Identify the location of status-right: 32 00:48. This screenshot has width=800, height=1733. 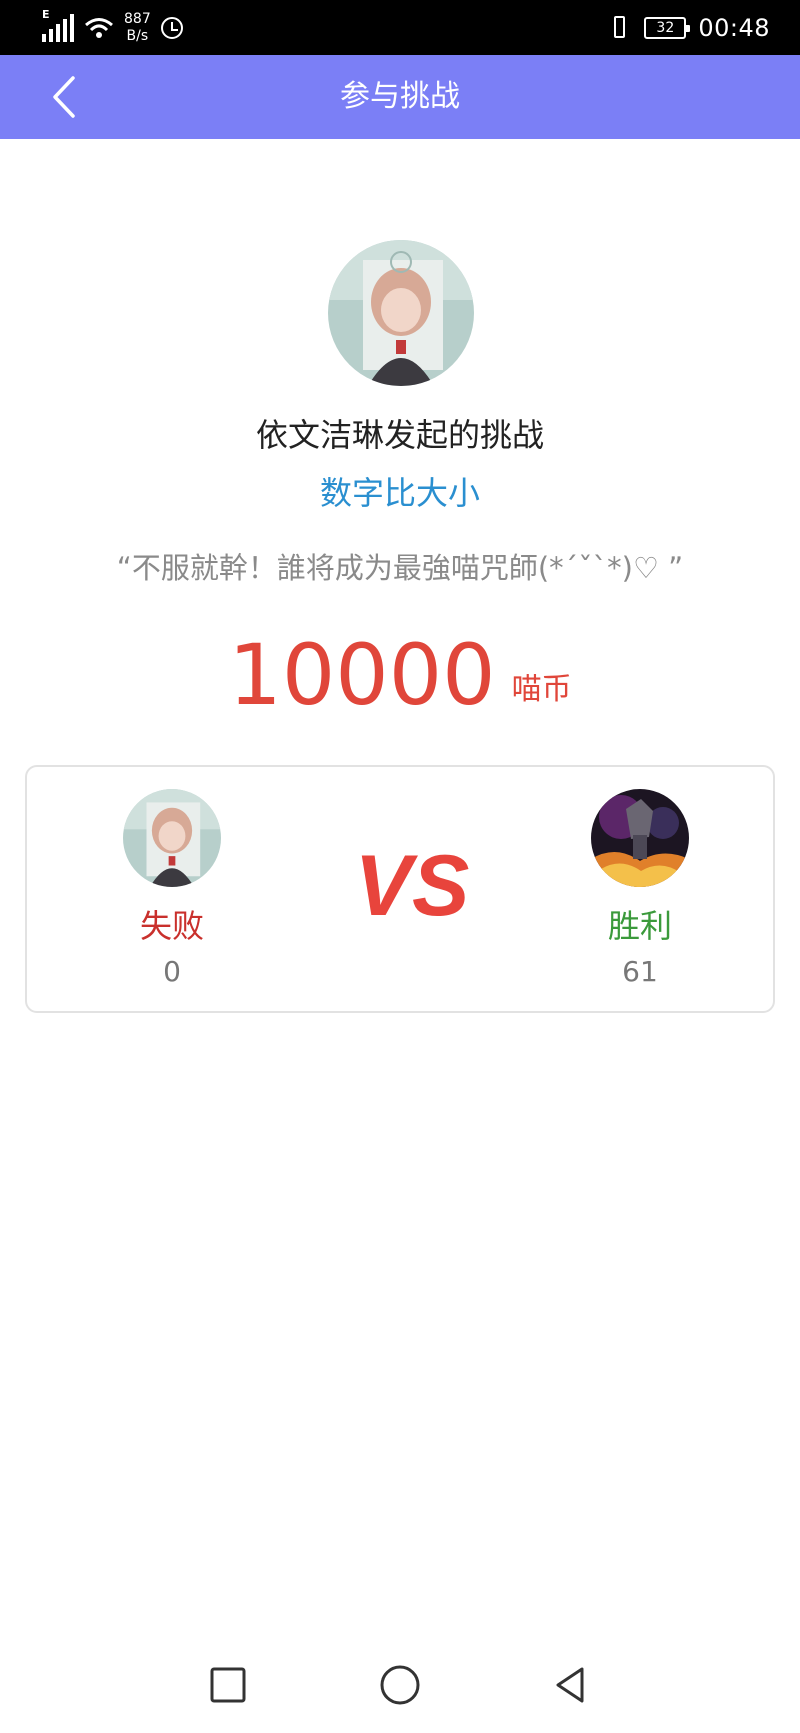
(688, 28).